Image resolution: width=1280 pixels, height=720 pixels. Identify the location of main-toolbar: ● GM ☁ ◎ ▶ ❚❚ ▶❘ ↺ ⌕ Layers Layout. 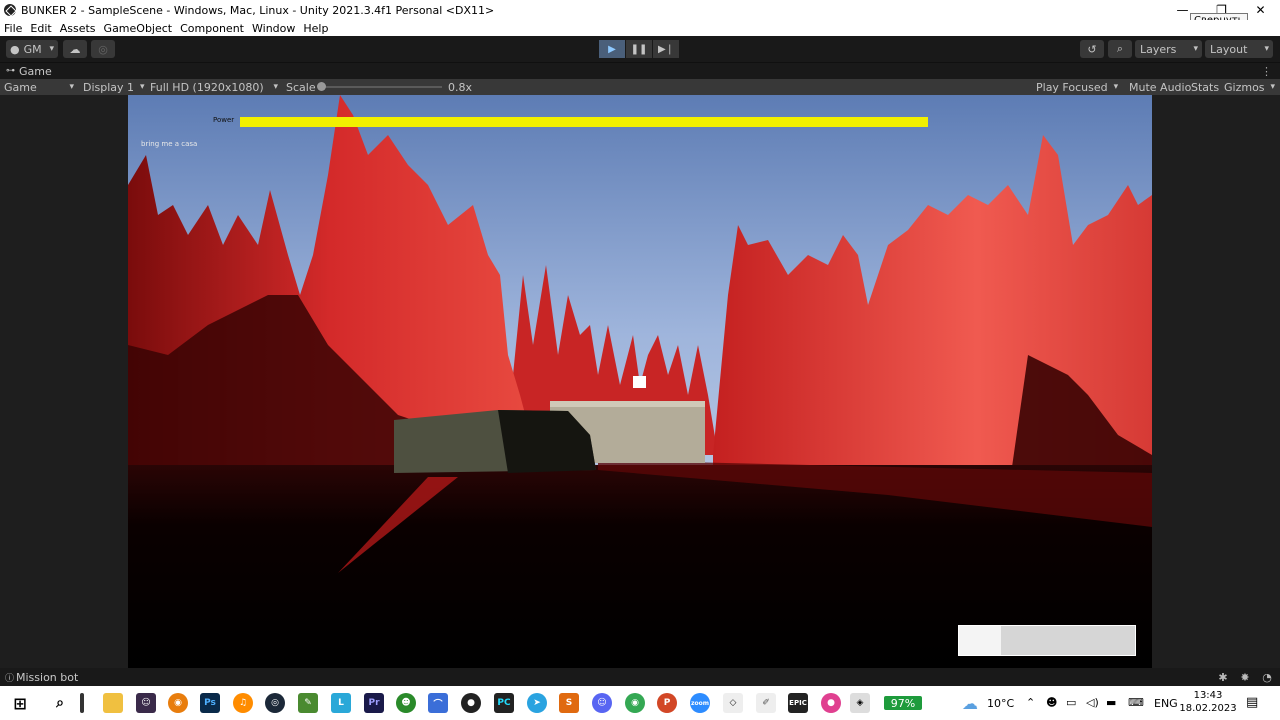
(640, 49).